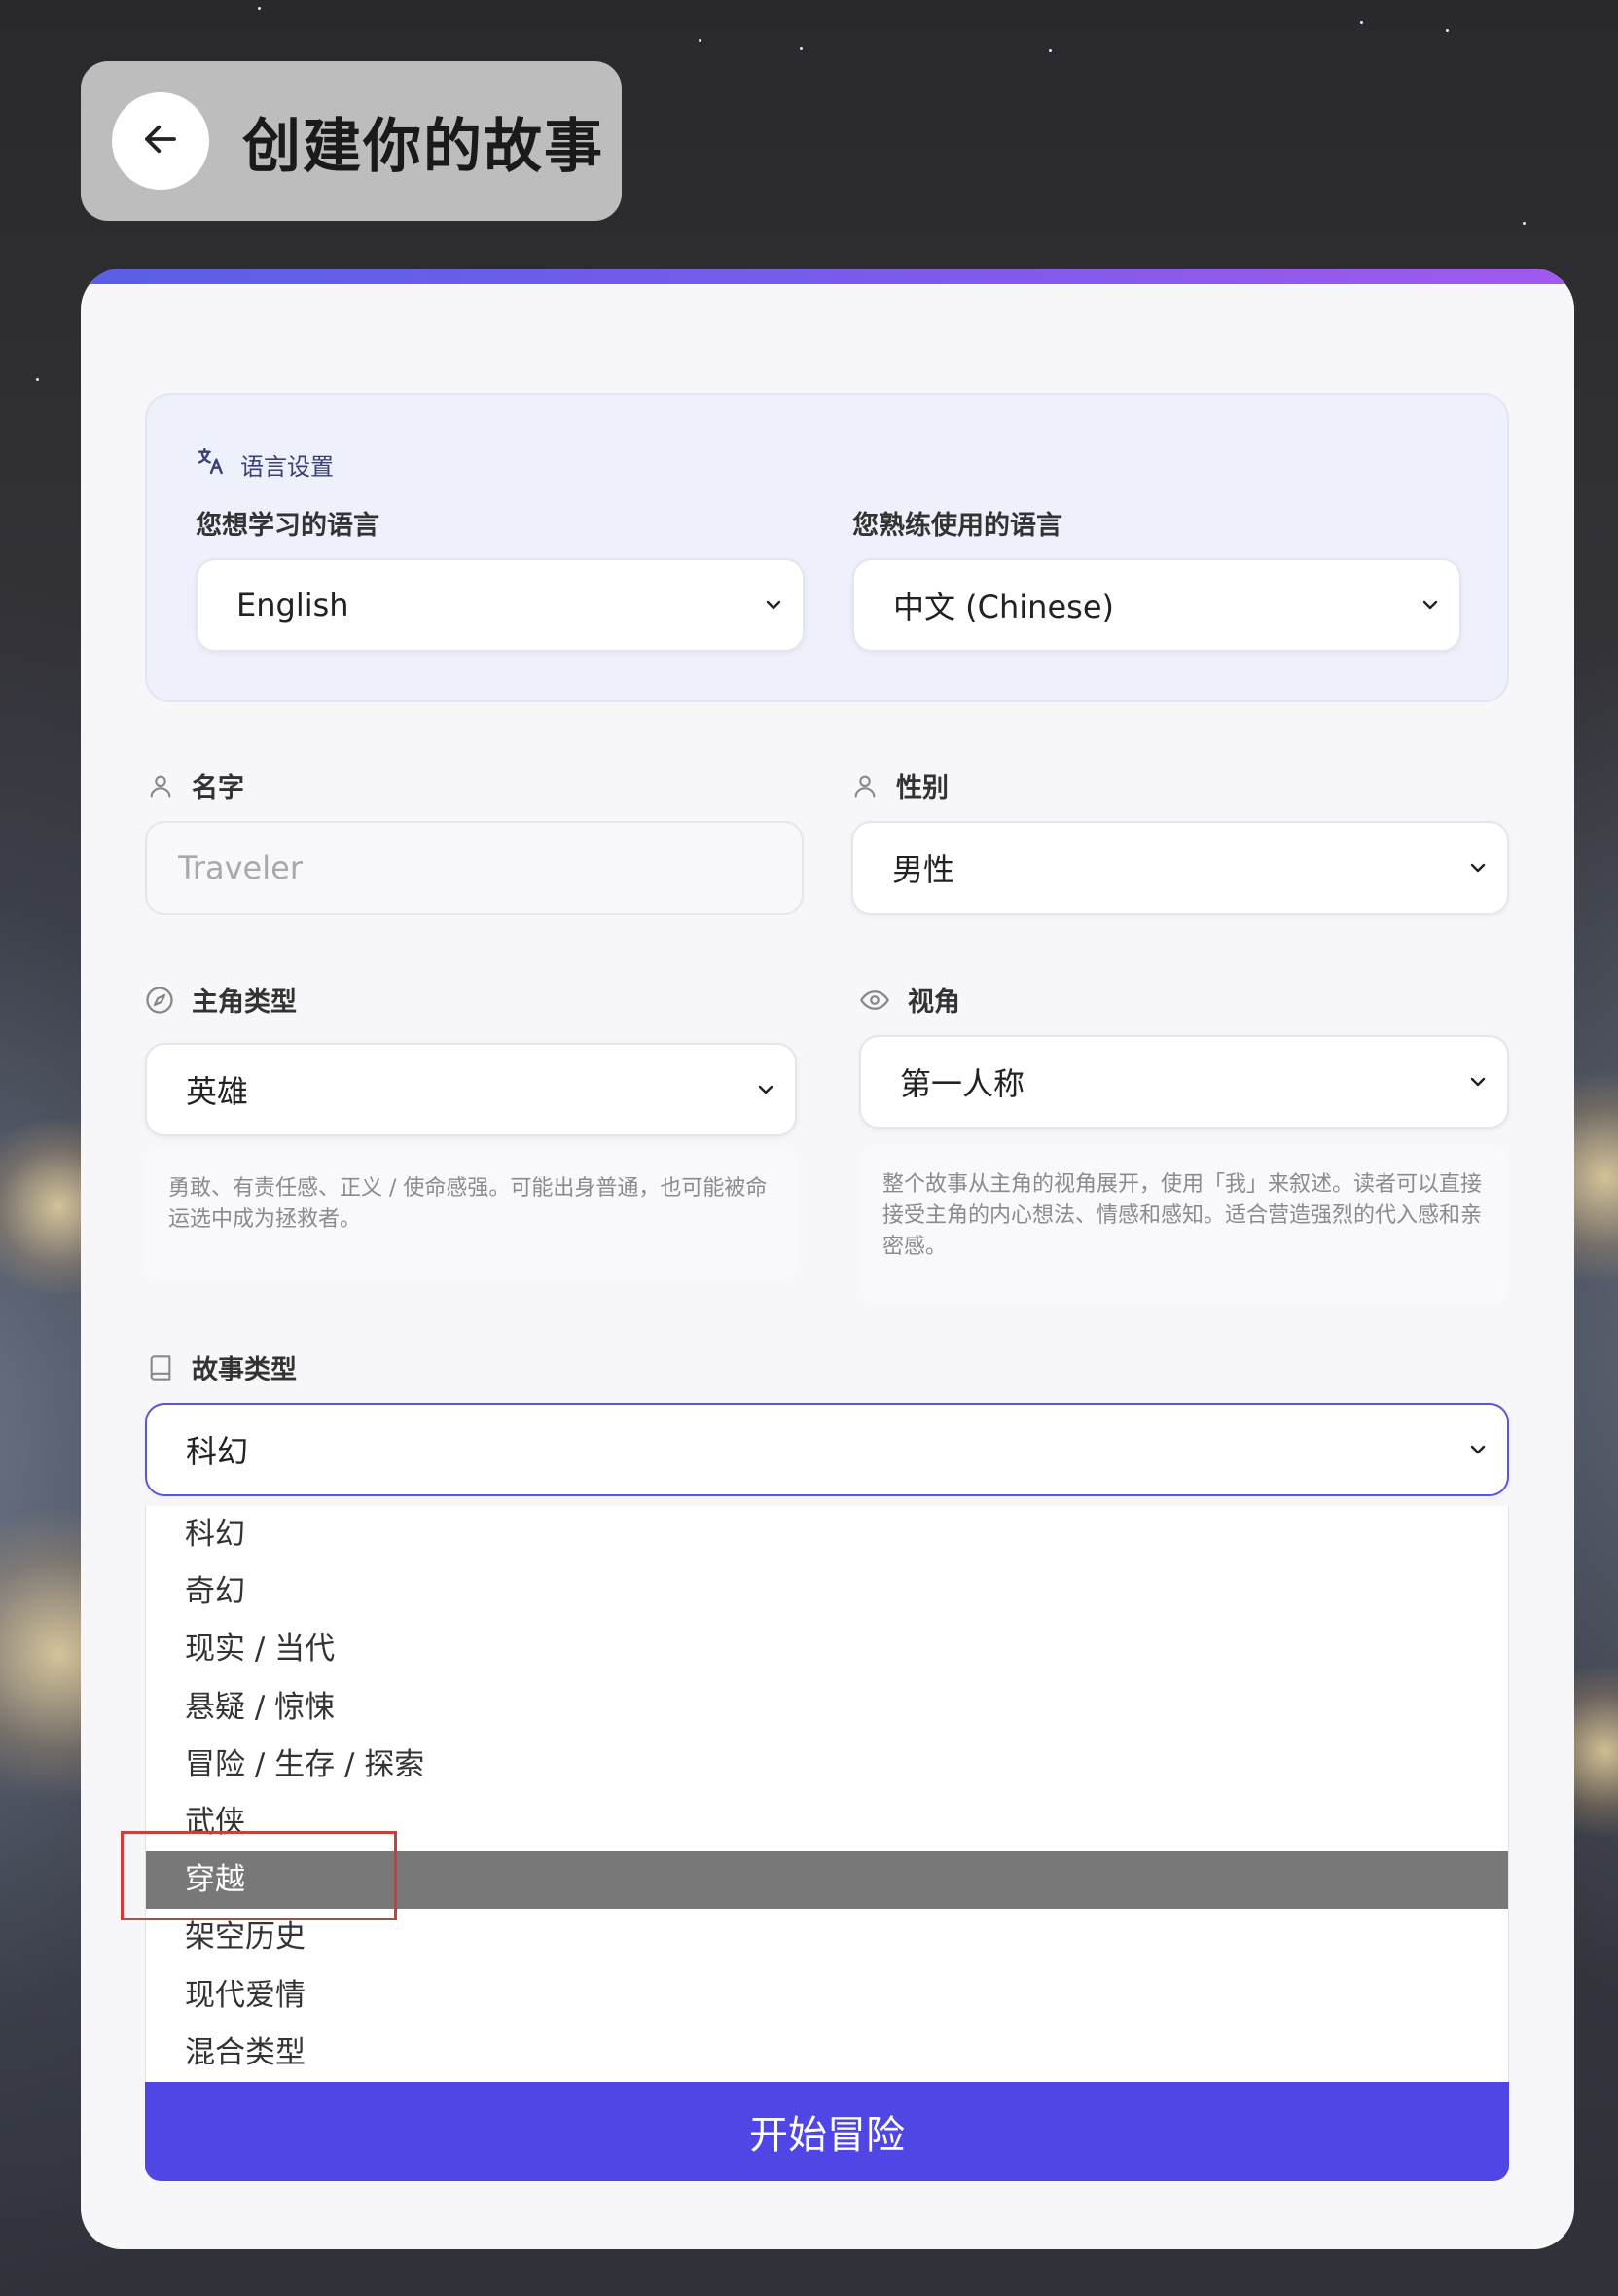 The image size is (1618, 2296). I want to click on protagonist-value: 英雄, so click(218, 1091).